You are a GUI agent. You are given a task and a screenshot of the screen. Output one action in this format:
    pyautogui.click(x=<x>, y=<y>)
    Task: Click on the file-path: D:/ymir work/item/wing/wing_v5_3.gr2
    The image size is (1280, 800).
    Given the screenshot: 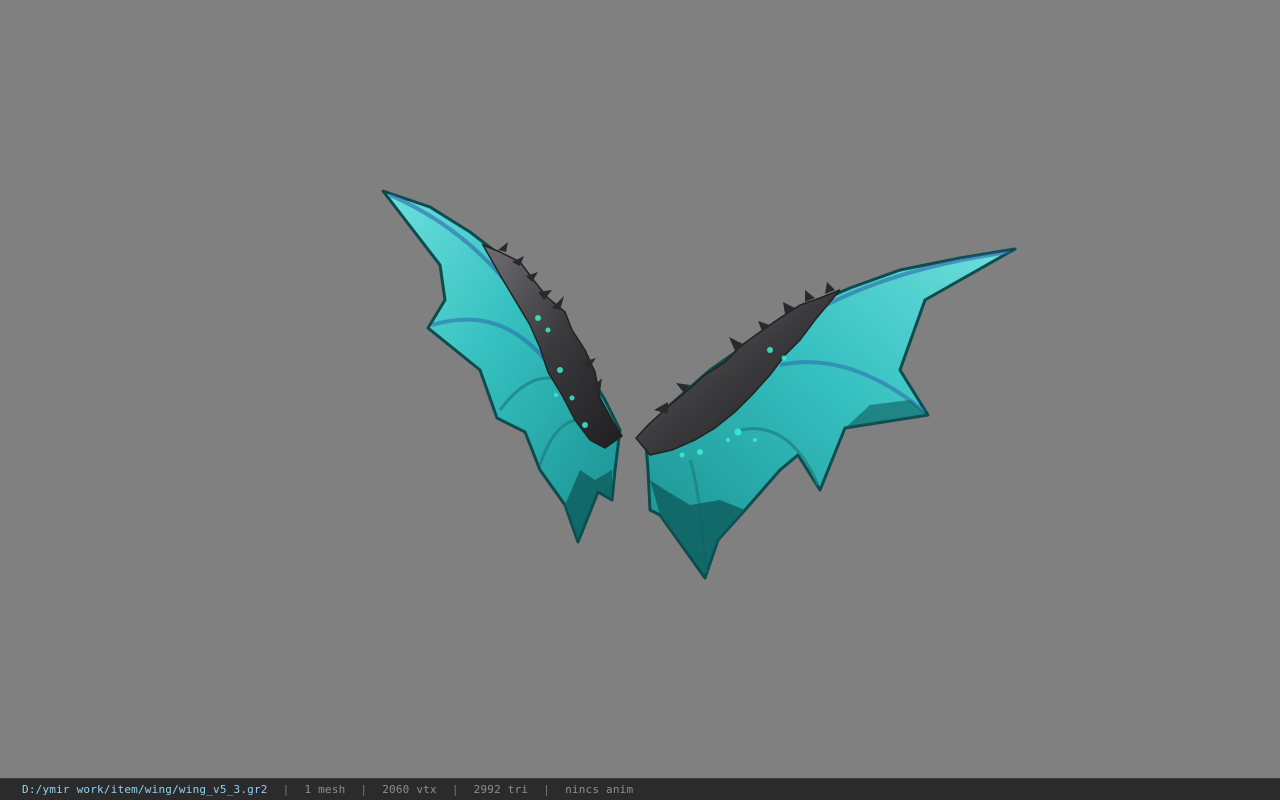 What is the action you would take?
    pyautogui.click(x=145, y=789)
    